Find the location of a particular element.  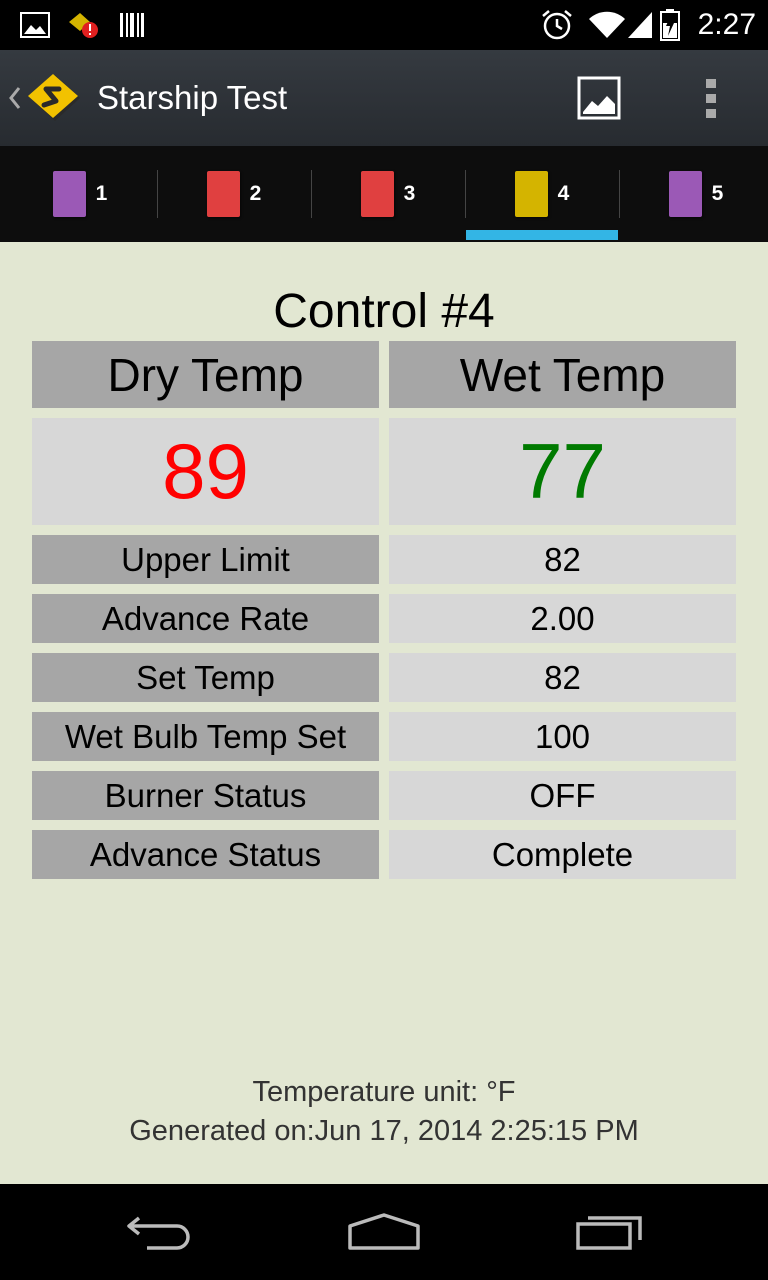

tab-4: 4 is located at coordinates (542, 194).